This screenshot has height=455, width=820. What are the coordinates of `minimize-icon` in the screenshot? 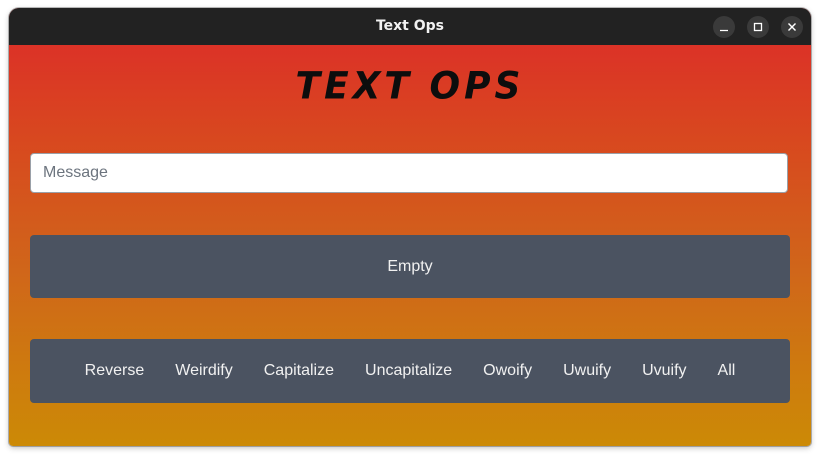 It's located at (724, 30).